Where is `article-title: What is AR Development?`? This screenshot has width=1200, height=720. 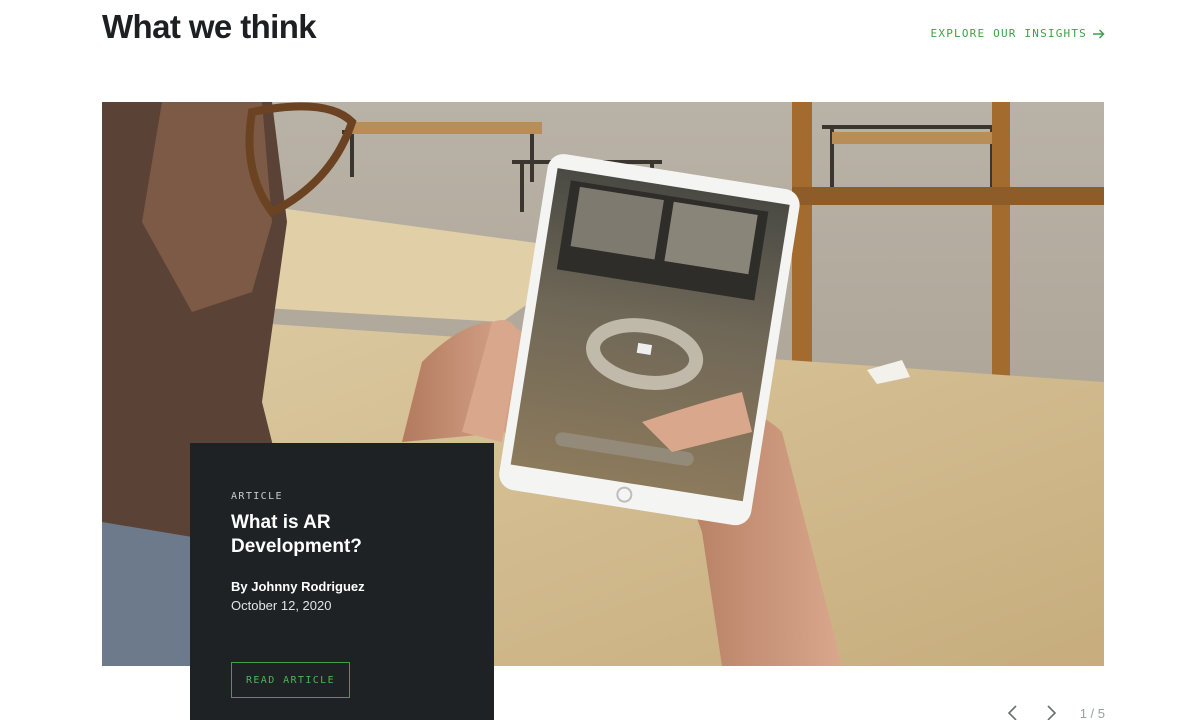 article-title: What is AR Development? is located at coordinates (346, 535).